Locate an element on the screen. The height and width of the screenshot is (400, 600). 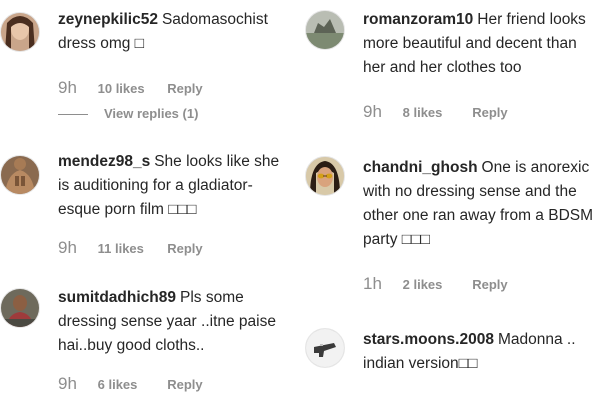
comment-likes: 11 likes is located at coordinates (131, 248).